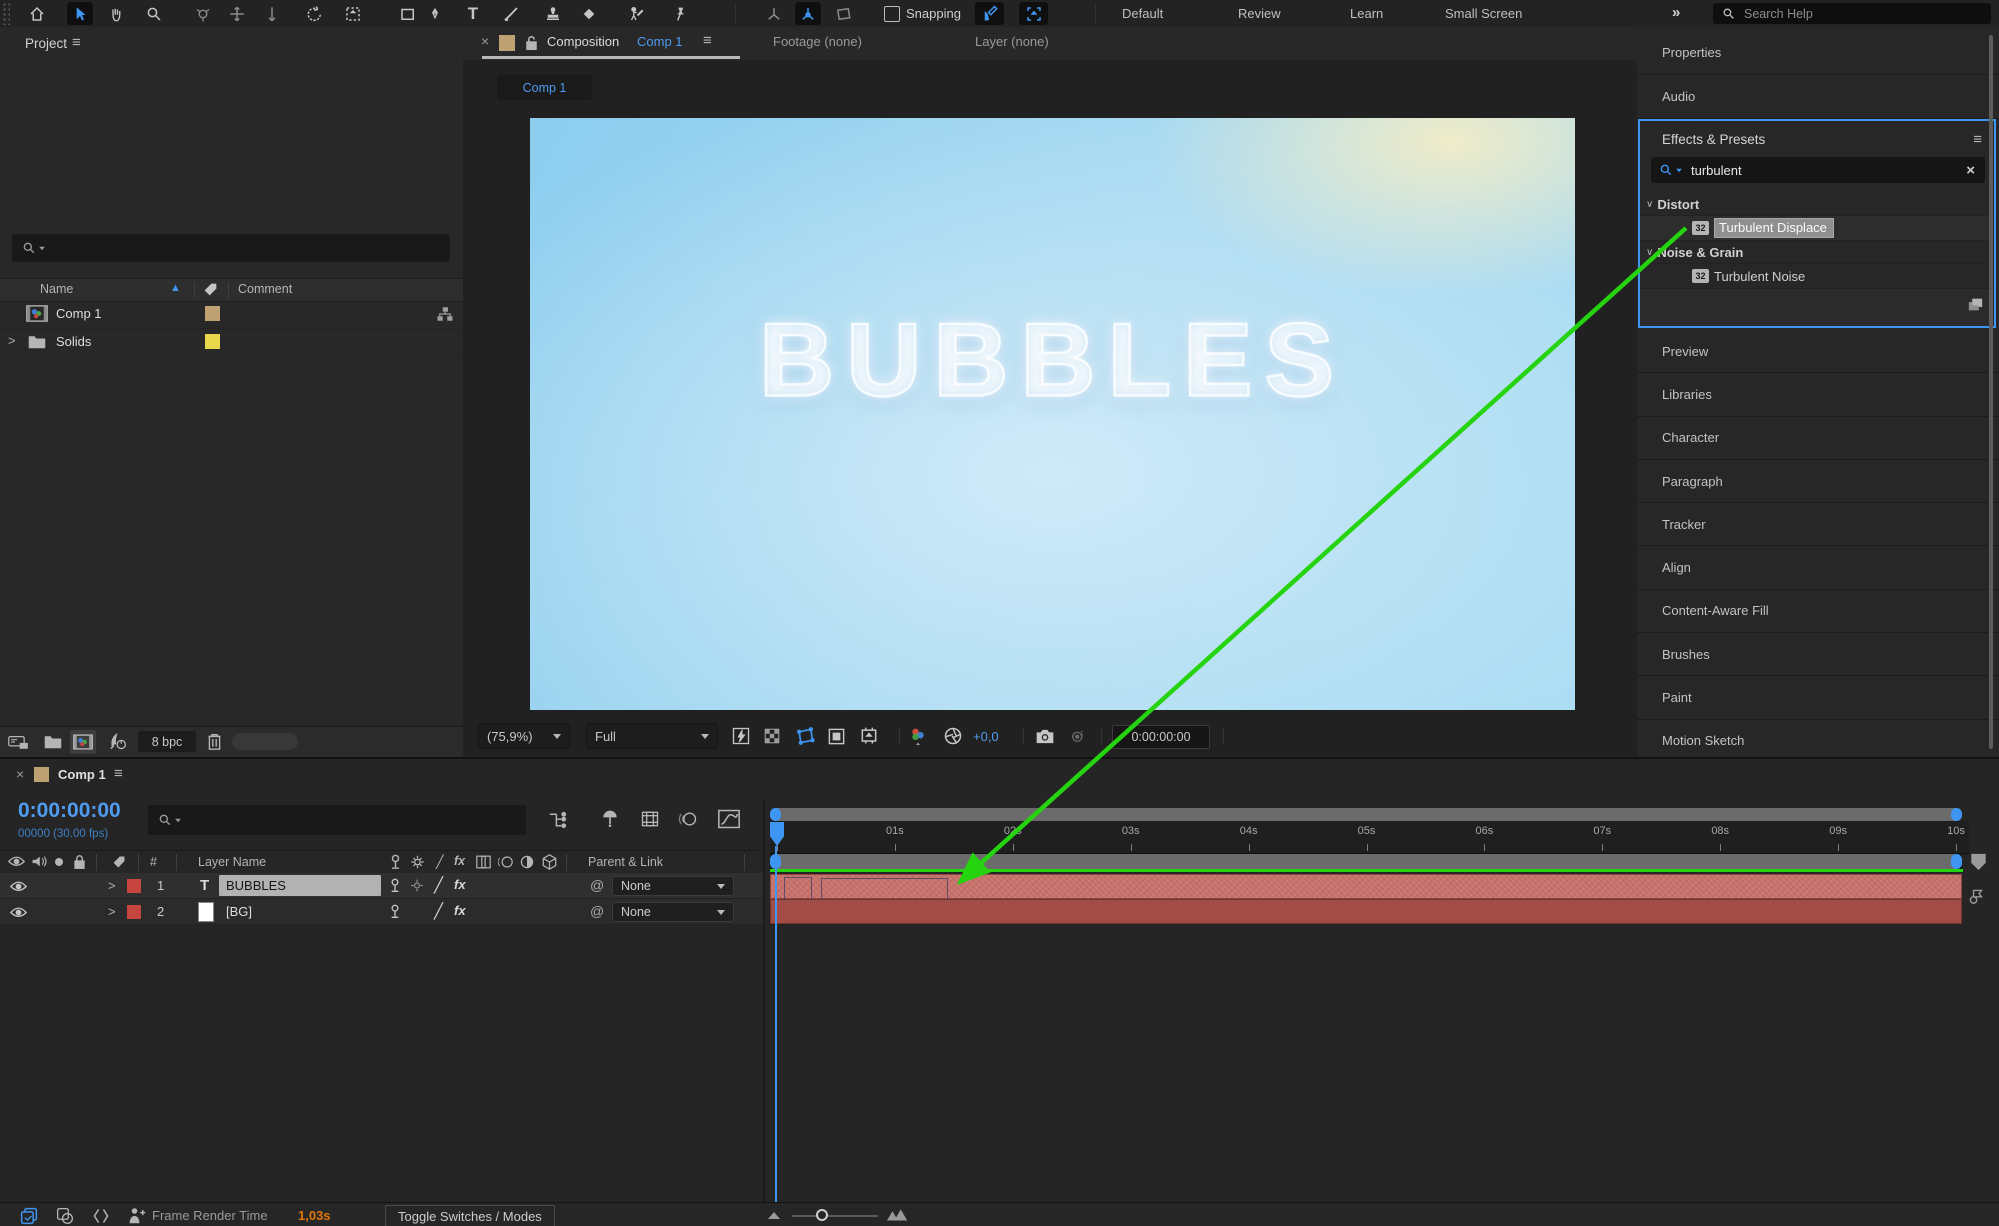 This screenshot has width=1999, height=1226. Describe the element at coordinates (549, 862) in the screenshot. I see `three-d-switch-icon` at that location.